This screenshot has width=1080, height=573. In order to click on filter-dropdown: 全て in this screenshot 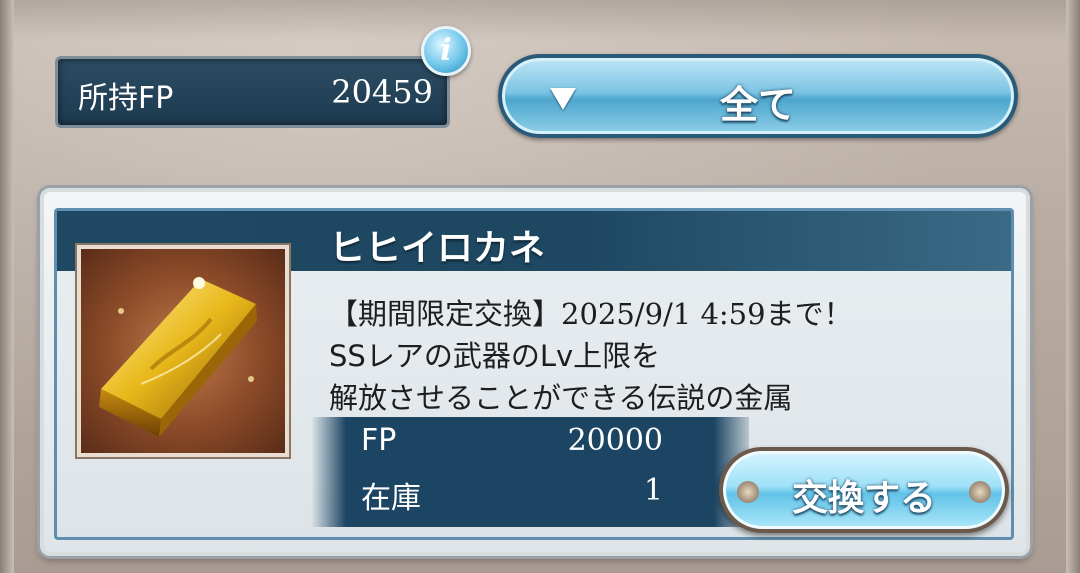, I will do `click(758, 96)`.